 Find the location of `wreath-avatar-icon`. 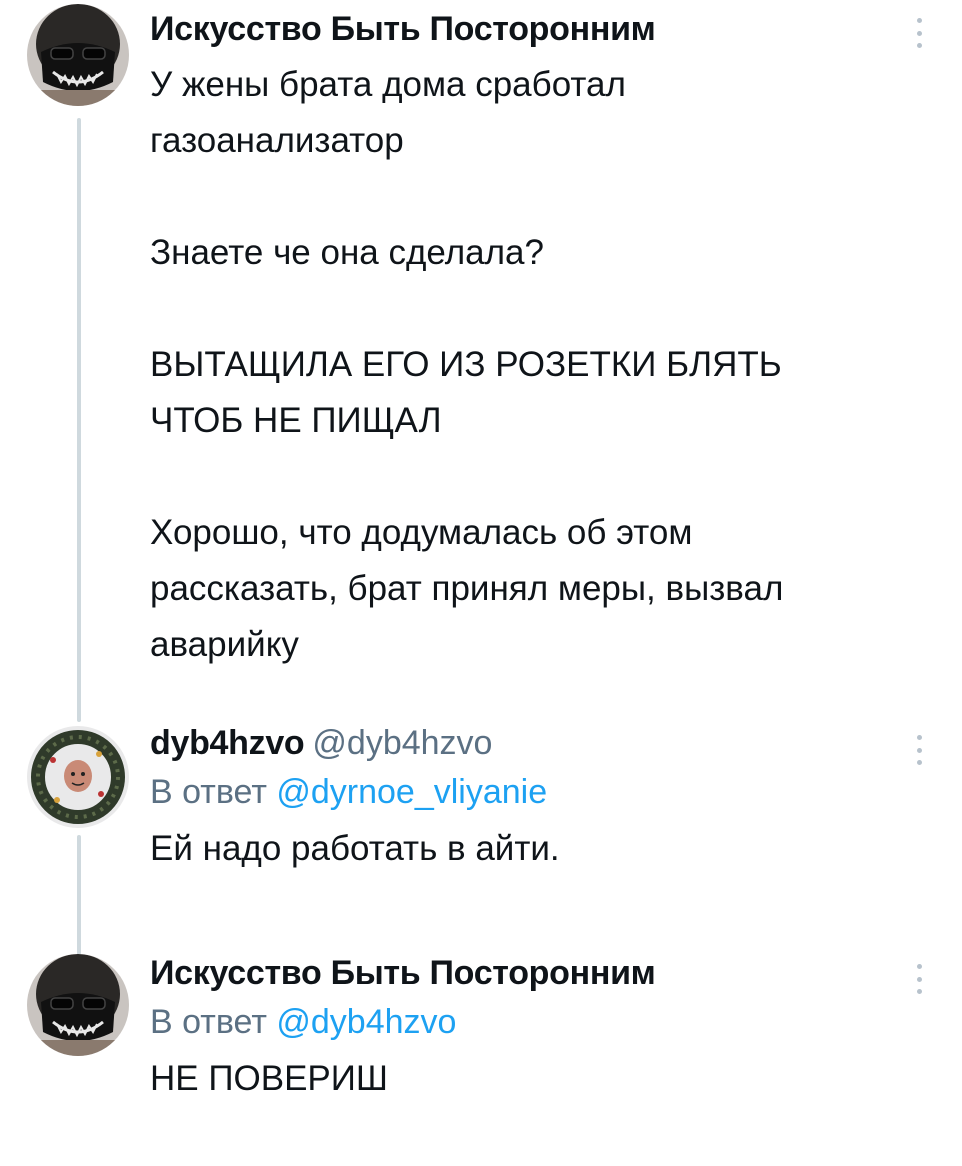

wreath-avatar-icon is located at coordinates (78, 777).